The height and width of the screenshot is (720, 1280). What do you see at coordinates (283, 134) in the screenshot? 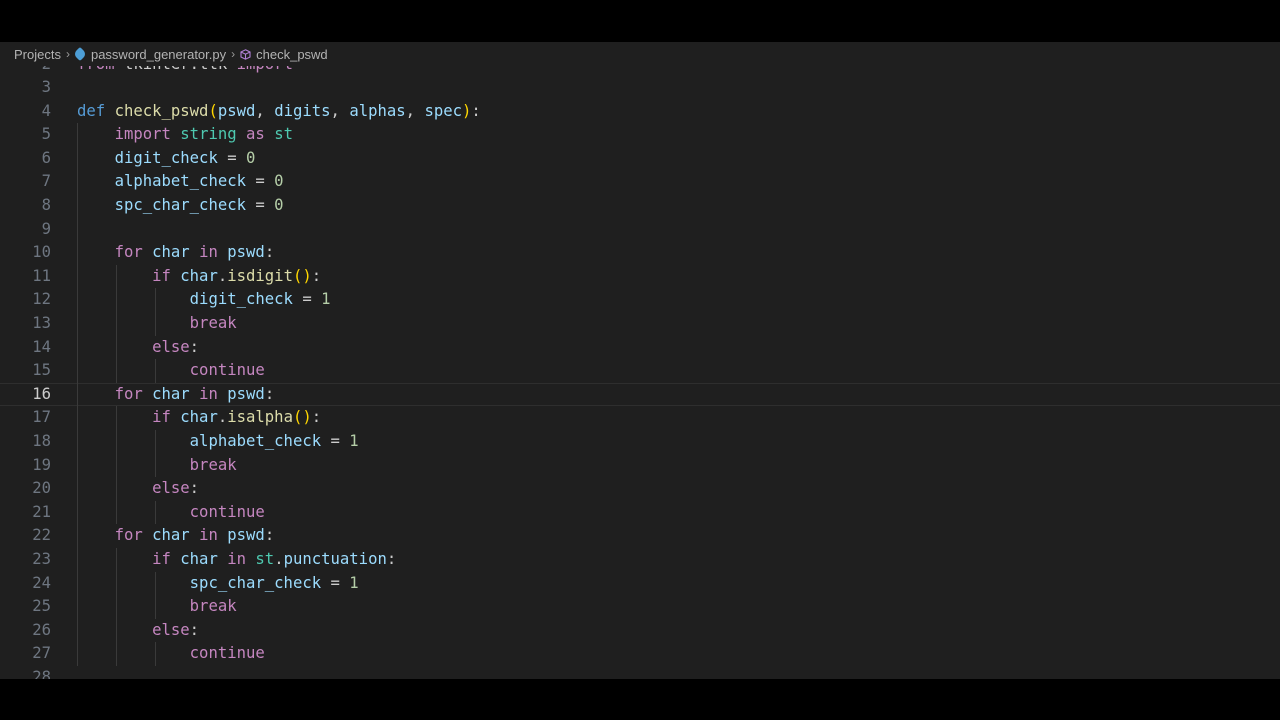
I see `code-token: st` at bounding box center [283, 134].